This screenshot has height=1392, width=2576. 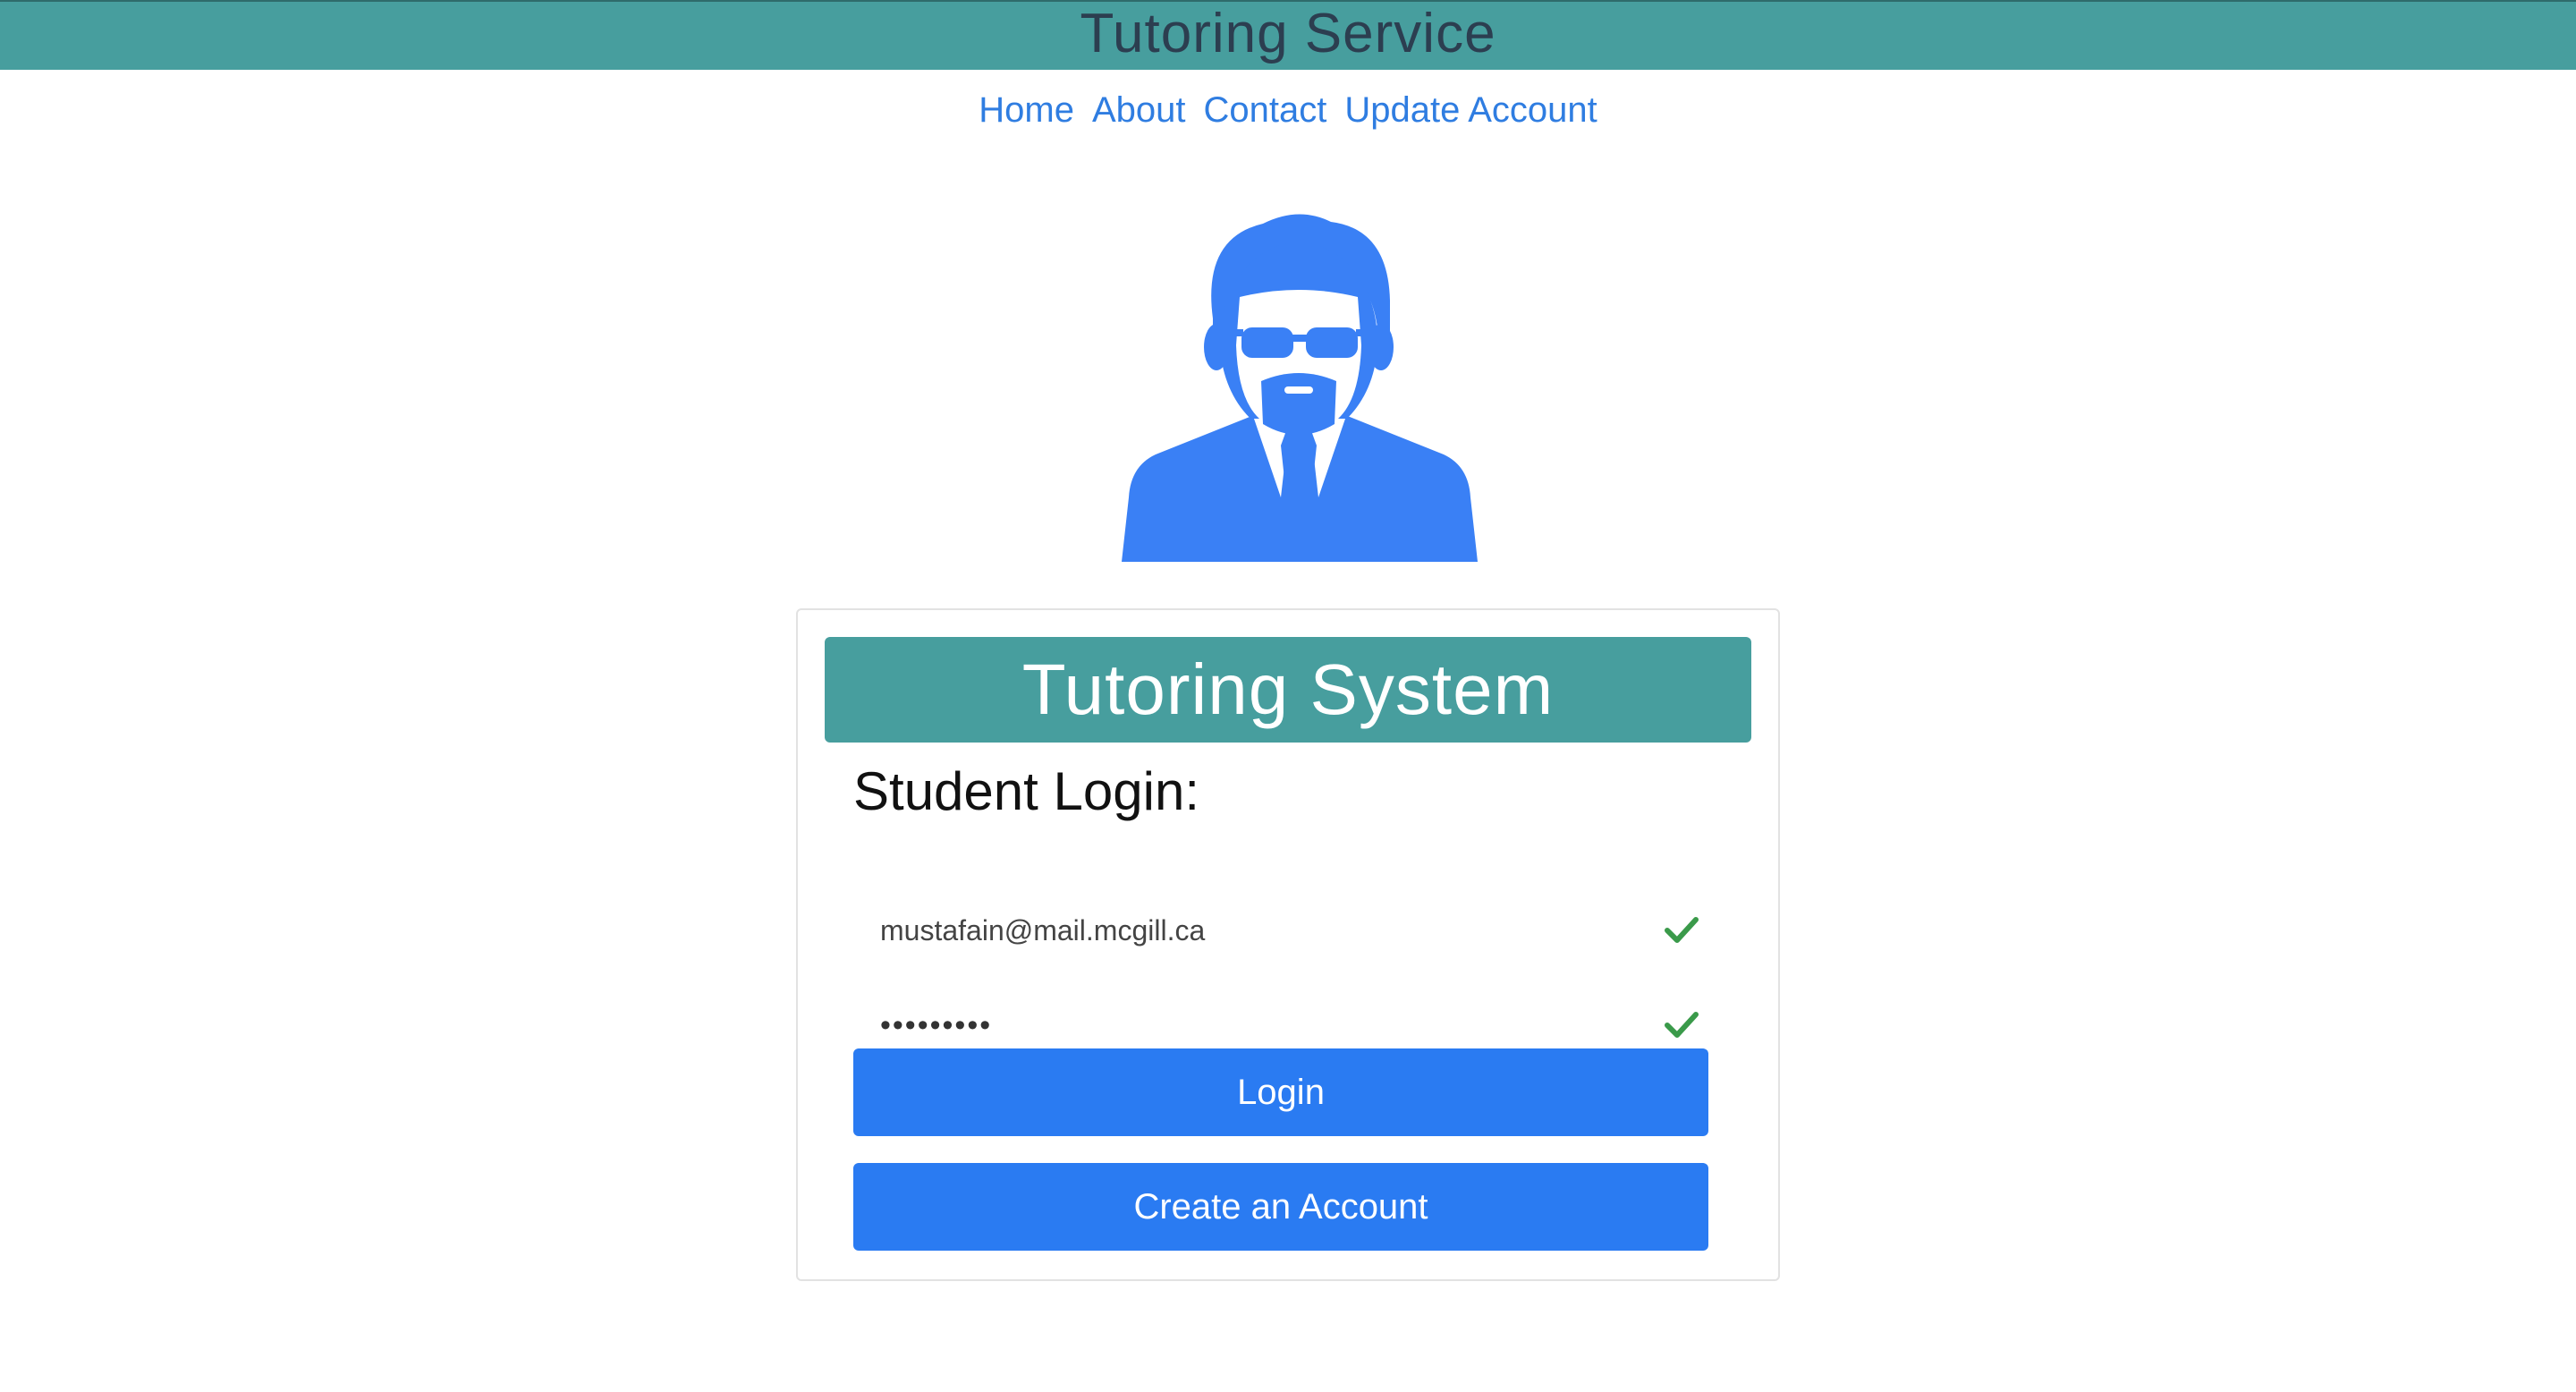 I want to click on card-title: Tutoring System, so click(x=1288, y=689).